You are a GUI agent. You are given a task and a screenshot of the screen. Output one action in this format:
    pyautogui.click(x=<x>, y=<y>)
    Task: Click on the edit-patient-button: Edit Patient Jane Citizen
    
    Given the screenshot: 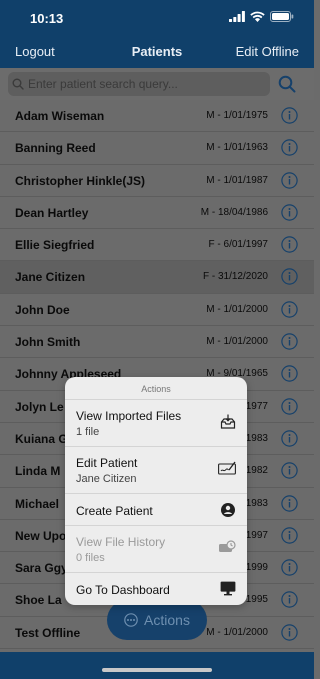 What is the action you would take?
    pyautogui.click(x=156, y=470)
    